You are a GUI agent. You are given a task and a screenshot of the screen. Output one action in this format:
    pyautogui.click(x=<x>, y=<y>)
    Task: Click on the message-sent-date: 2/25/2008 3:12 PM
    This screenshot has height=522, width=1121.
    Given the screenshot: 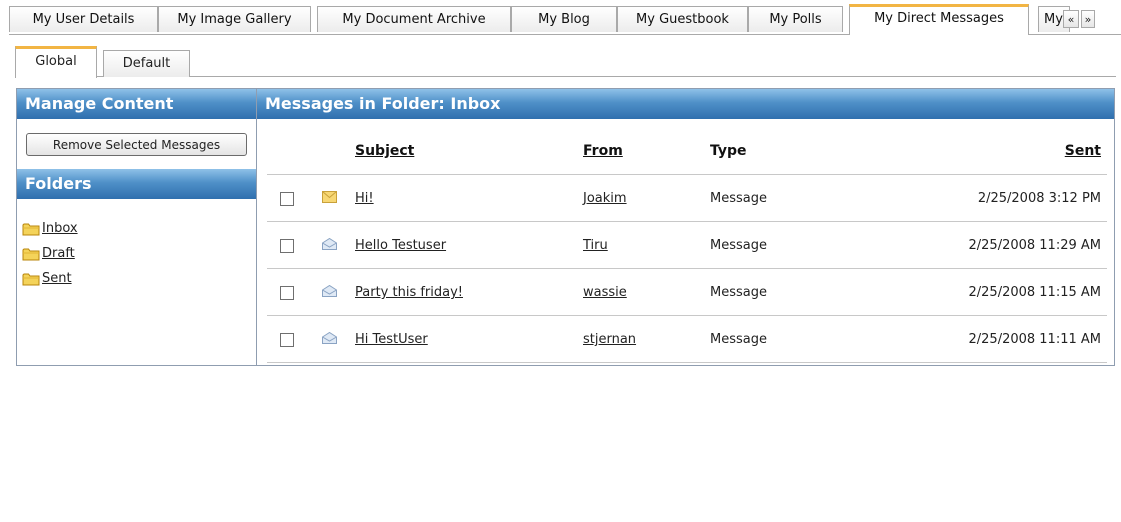 What is the action you would take?
    pyautogui.click(x=1039, y=198)
    